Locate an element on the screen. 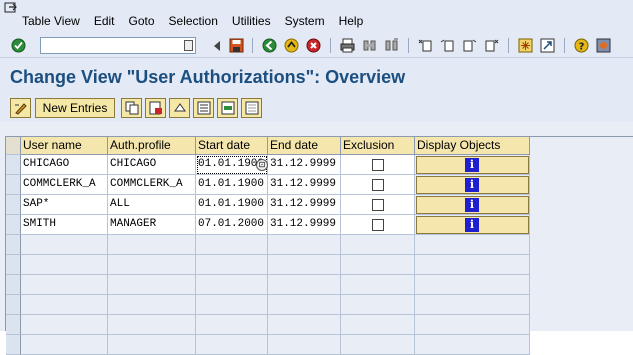  cancel-icon is located at coordinates (313, 45).